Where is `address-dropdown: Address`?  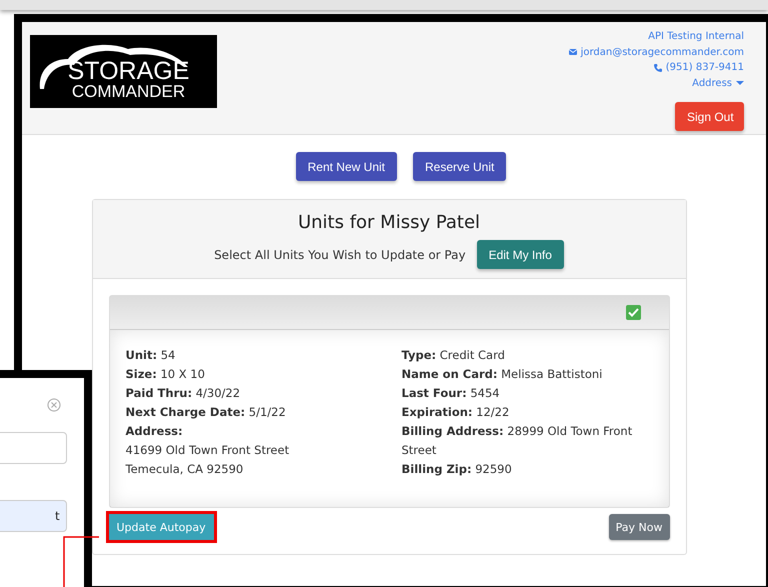
address-dropdown: Address is located at coordinates (718, 83).